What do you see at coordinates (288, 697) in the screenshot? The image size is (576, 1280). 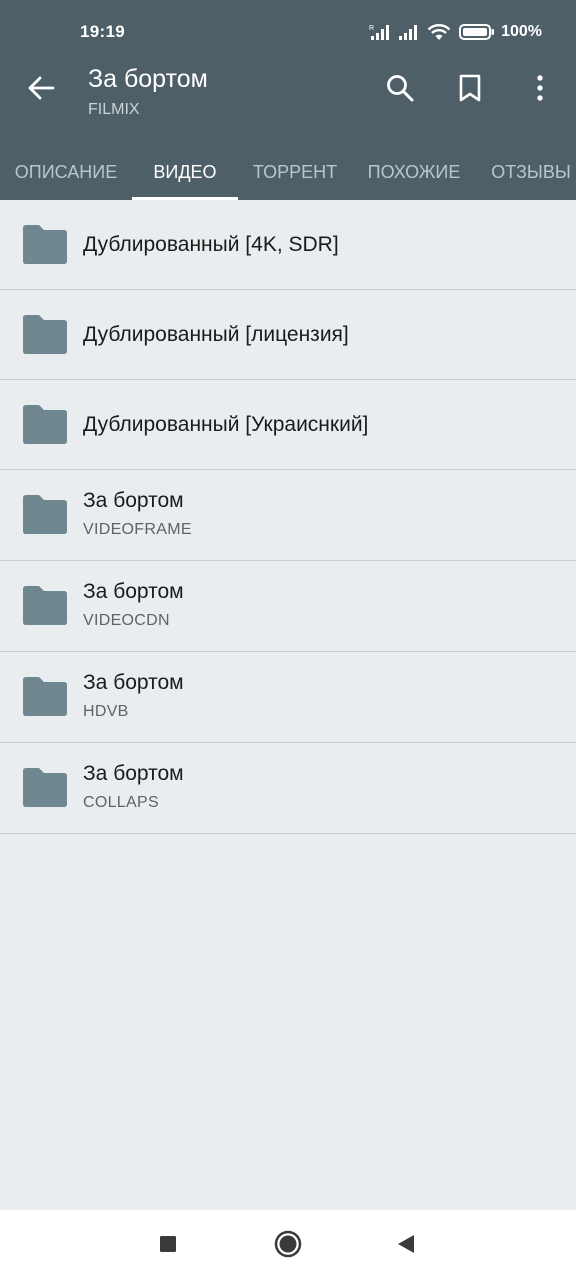 I see `list-item: За бортом HDVB` at bounding box center [288, 697].